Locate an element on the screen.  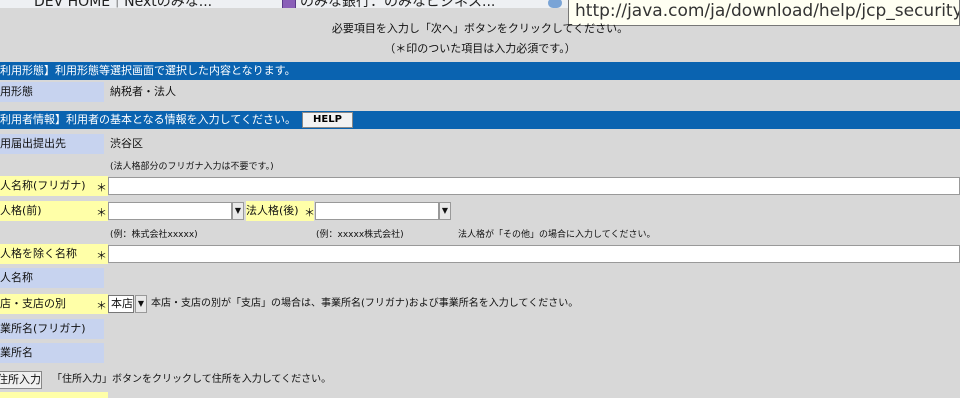
branch-select: 本店 is located at coordinates (121, 304).